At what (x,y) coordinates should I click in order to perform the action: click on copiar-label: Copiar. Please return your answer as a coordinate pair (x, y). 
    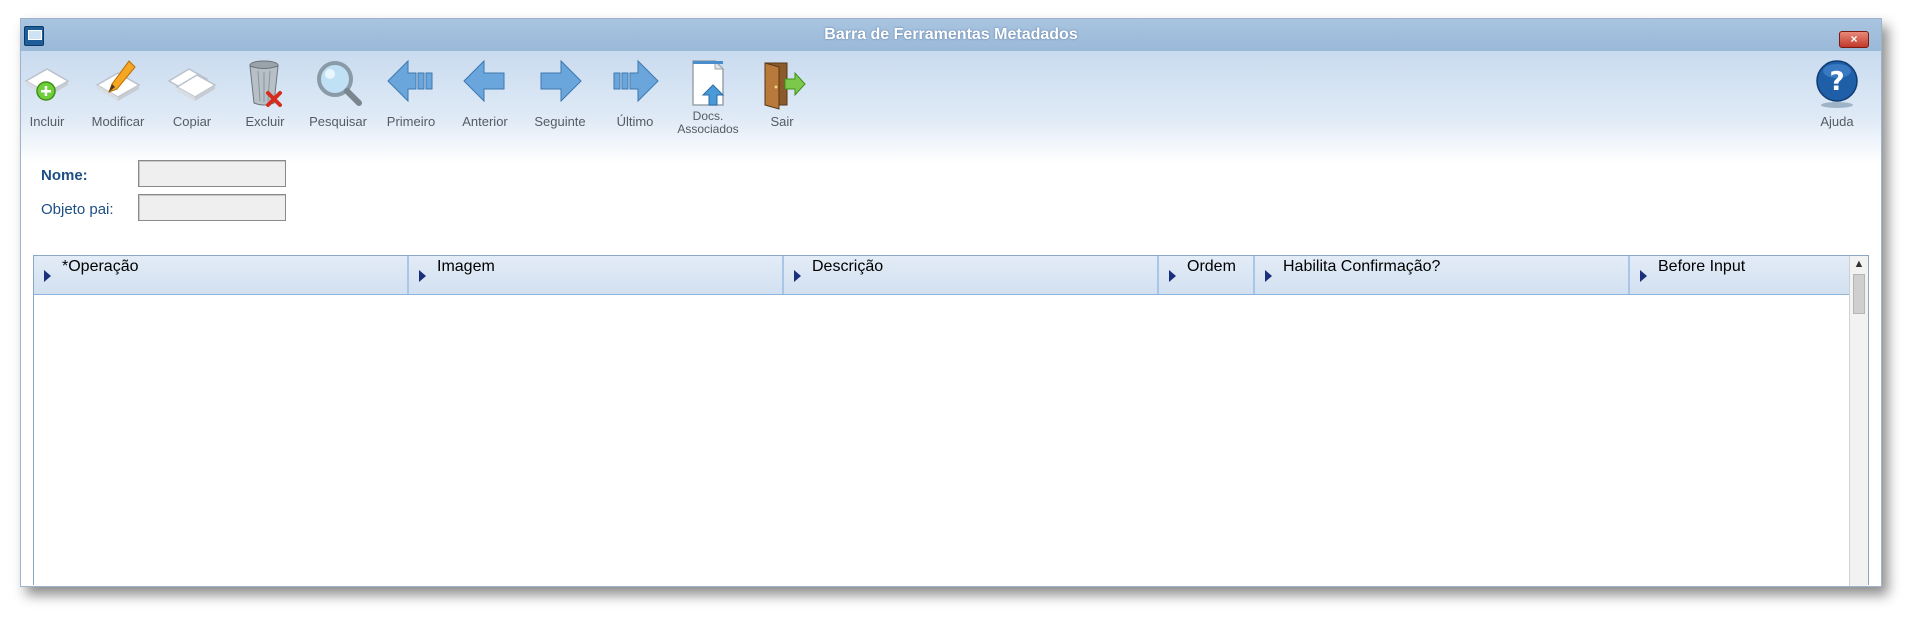
    Looking at the image, I should click on (192, 121).